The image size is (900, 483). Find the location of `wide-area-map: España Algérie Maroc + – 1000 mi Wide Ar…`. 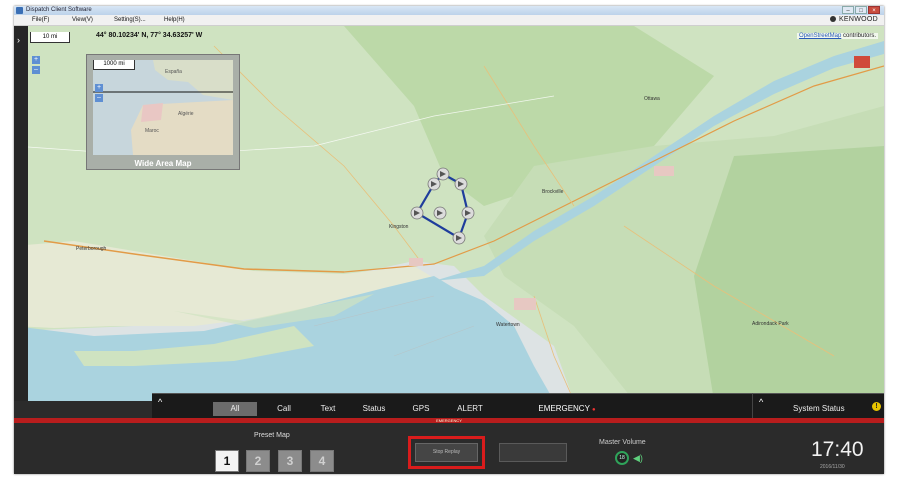

wide-area-map: España Algérie Maroc + – 1000 mi Wide Ar… is located at coordinates (163, 112).